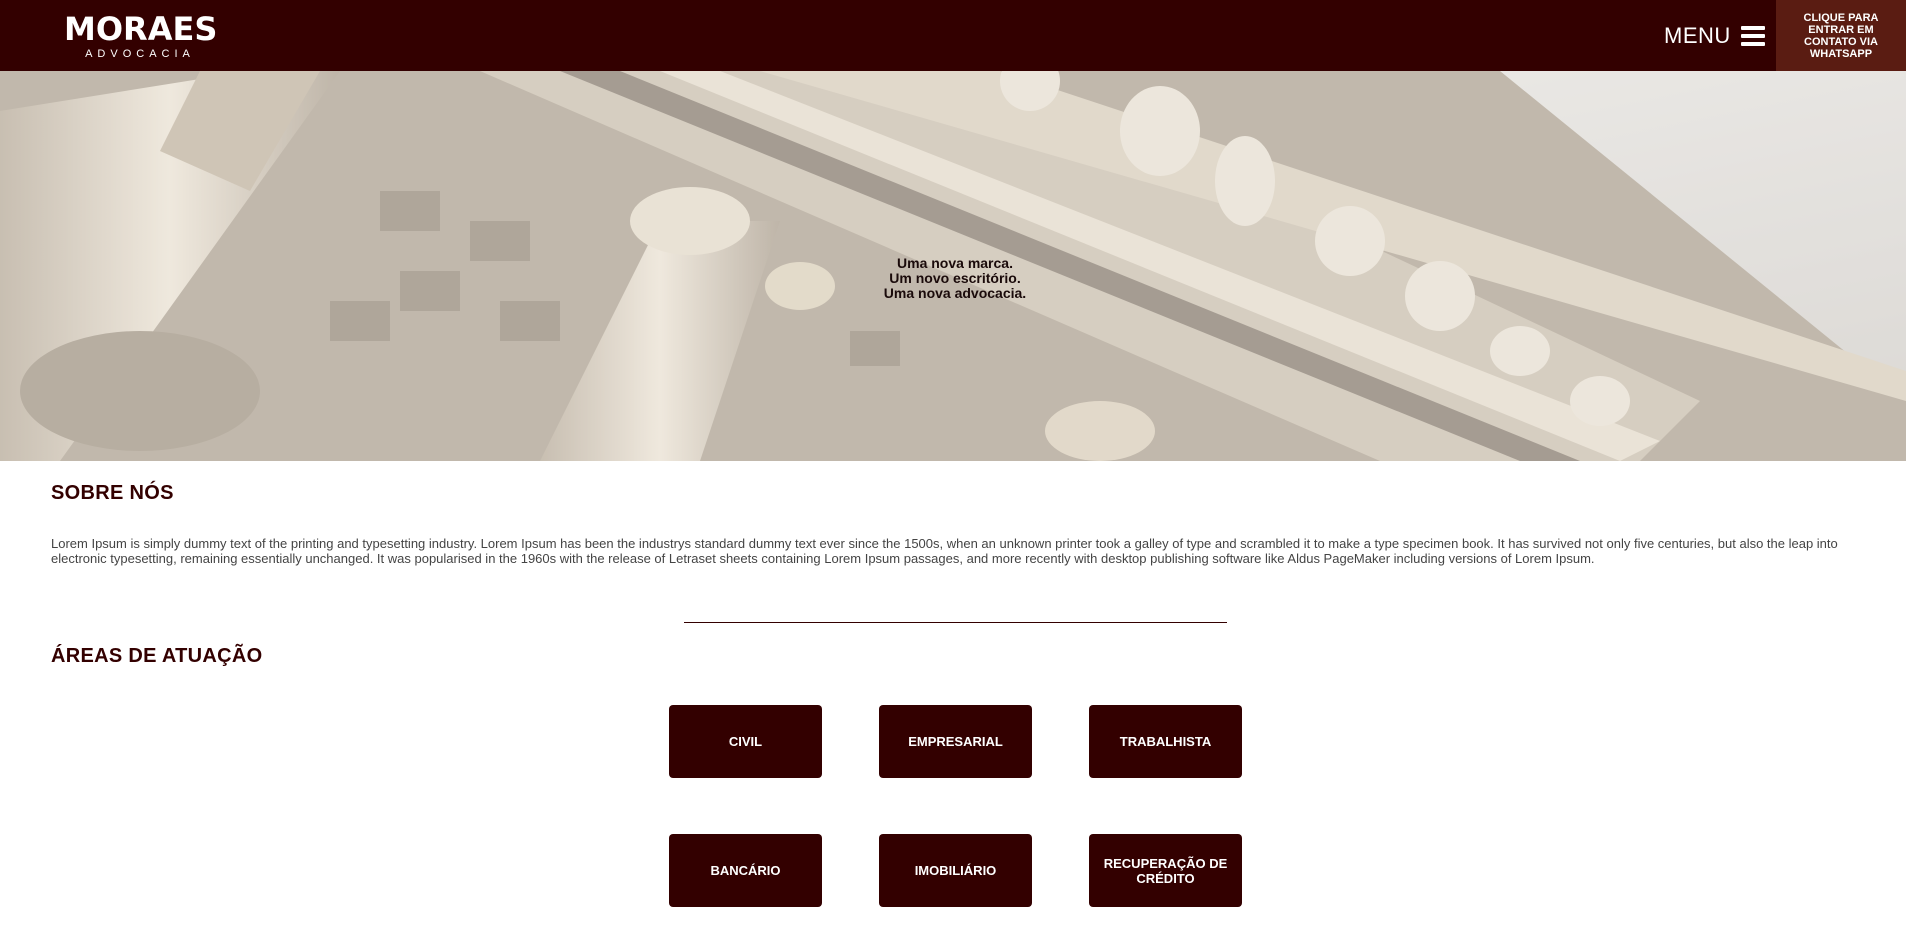 This screenshot has width=1906, height=941. Describe the element at coordinates (1752, 36) in the screenshot. I see `hamburger-icon` at that location.